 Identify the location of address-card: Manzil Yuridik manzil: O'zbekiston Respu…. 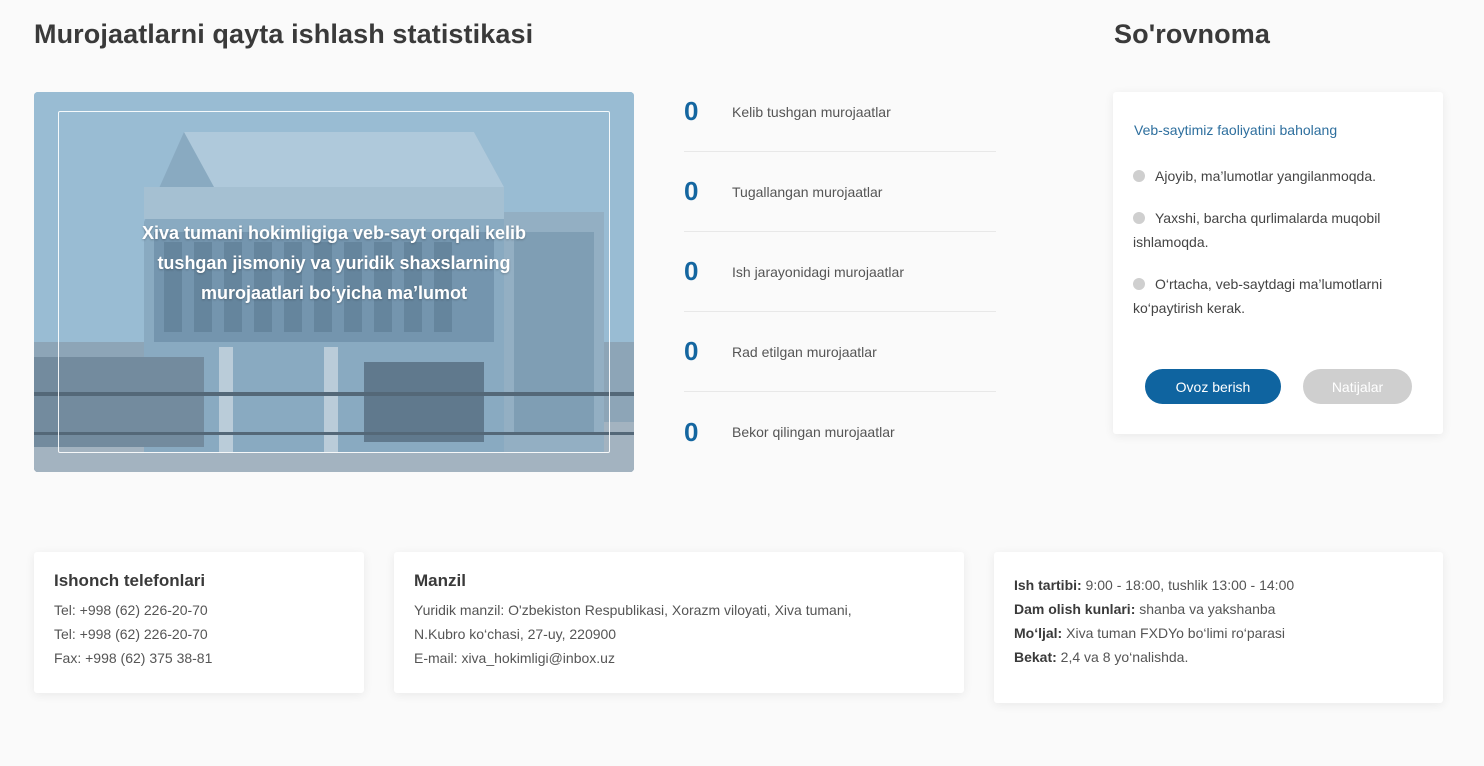
(679, 622).